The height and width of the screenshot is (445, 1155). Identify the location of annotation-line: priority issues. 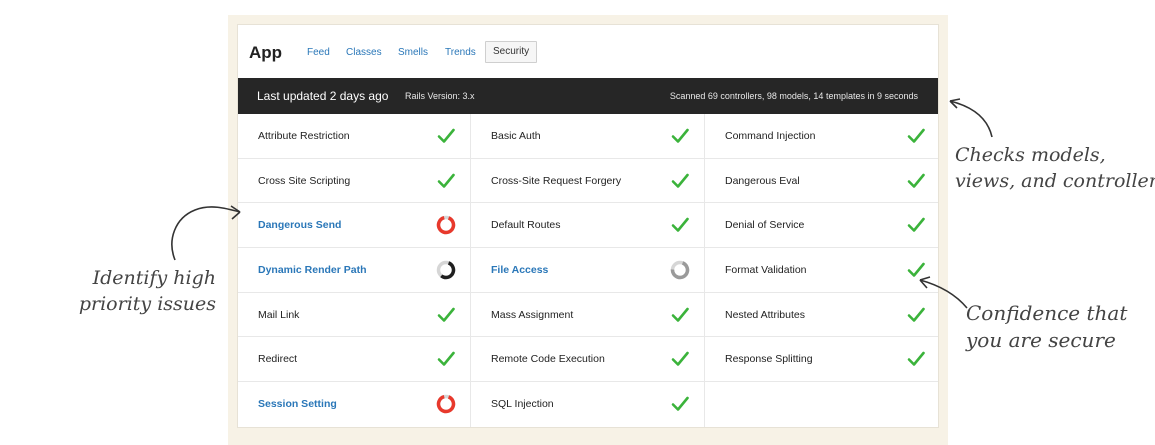
(147, 303).